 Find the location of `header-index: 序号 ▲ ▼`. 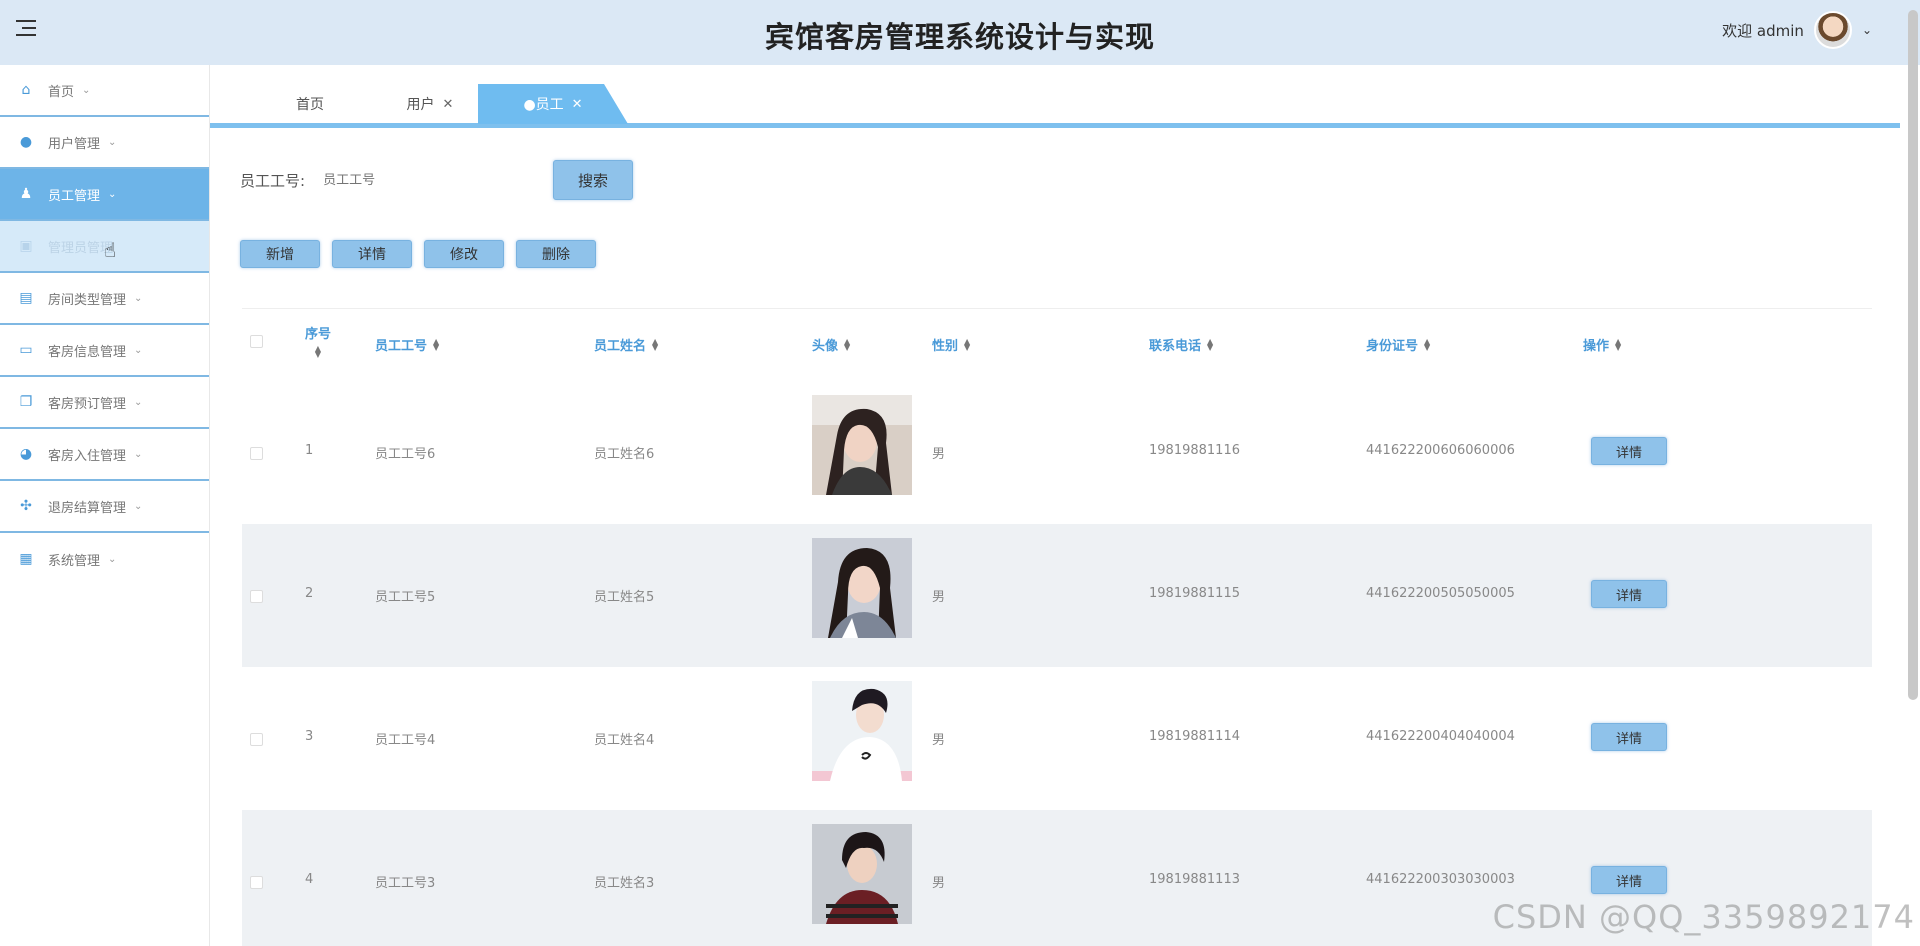

header-index: 序号 ▲ ▼ is located at coordinates (318, 341).